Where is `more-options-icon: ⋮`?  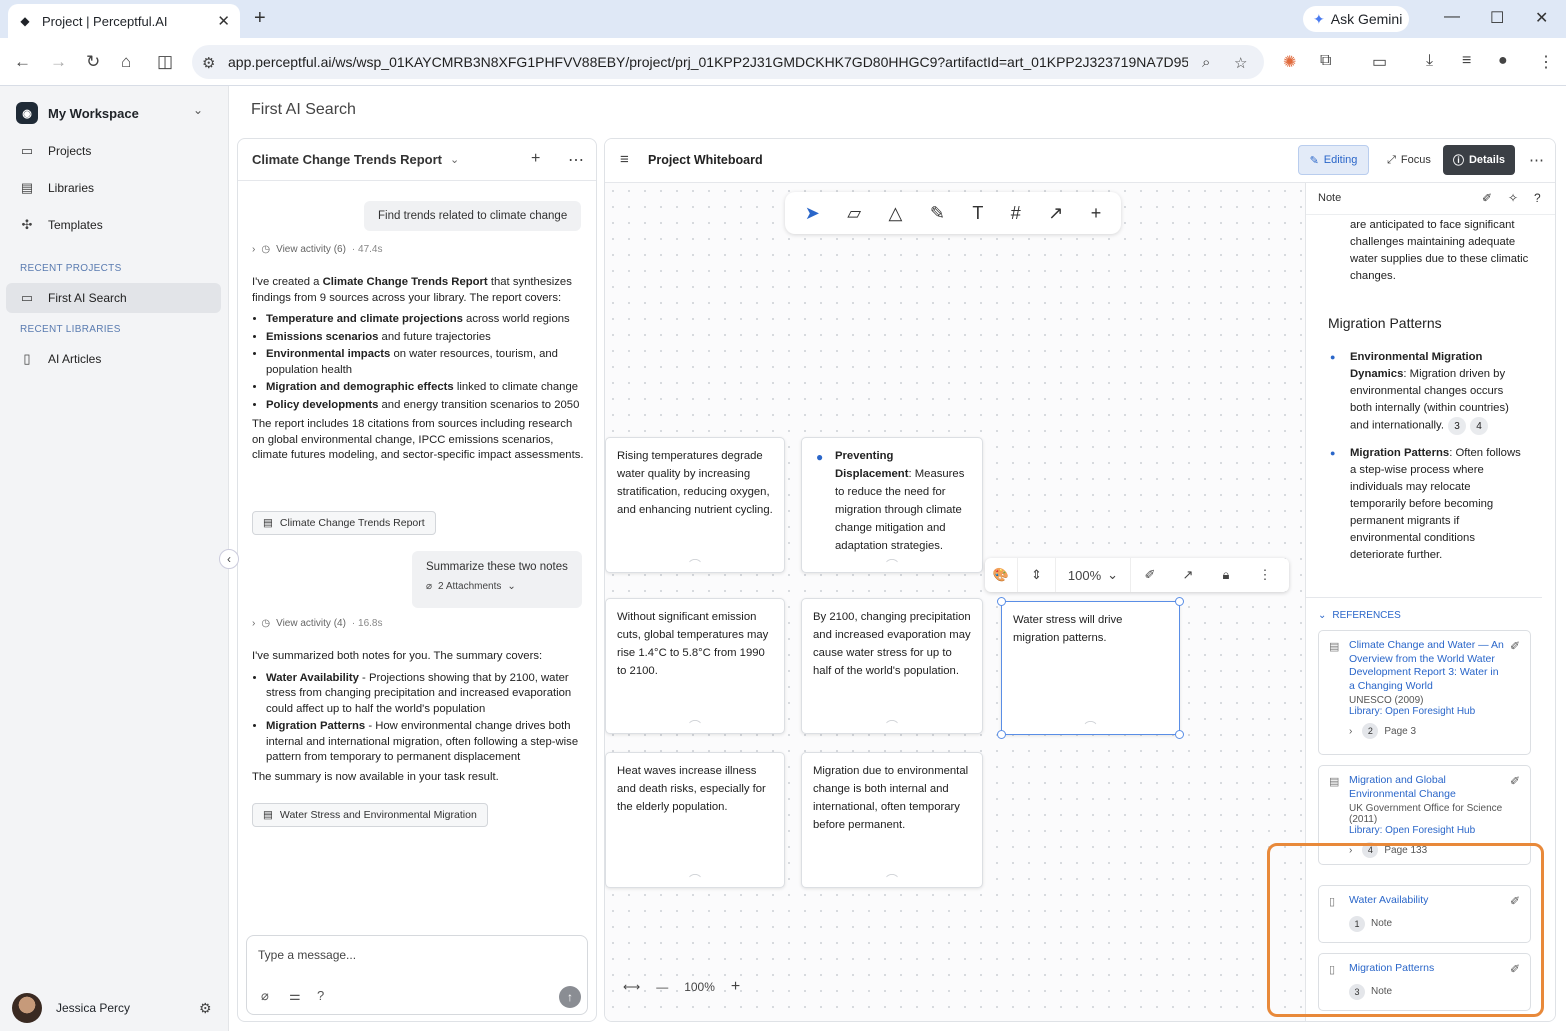 more-options-icon: ⋮ is located at coordinates (1265, 575).